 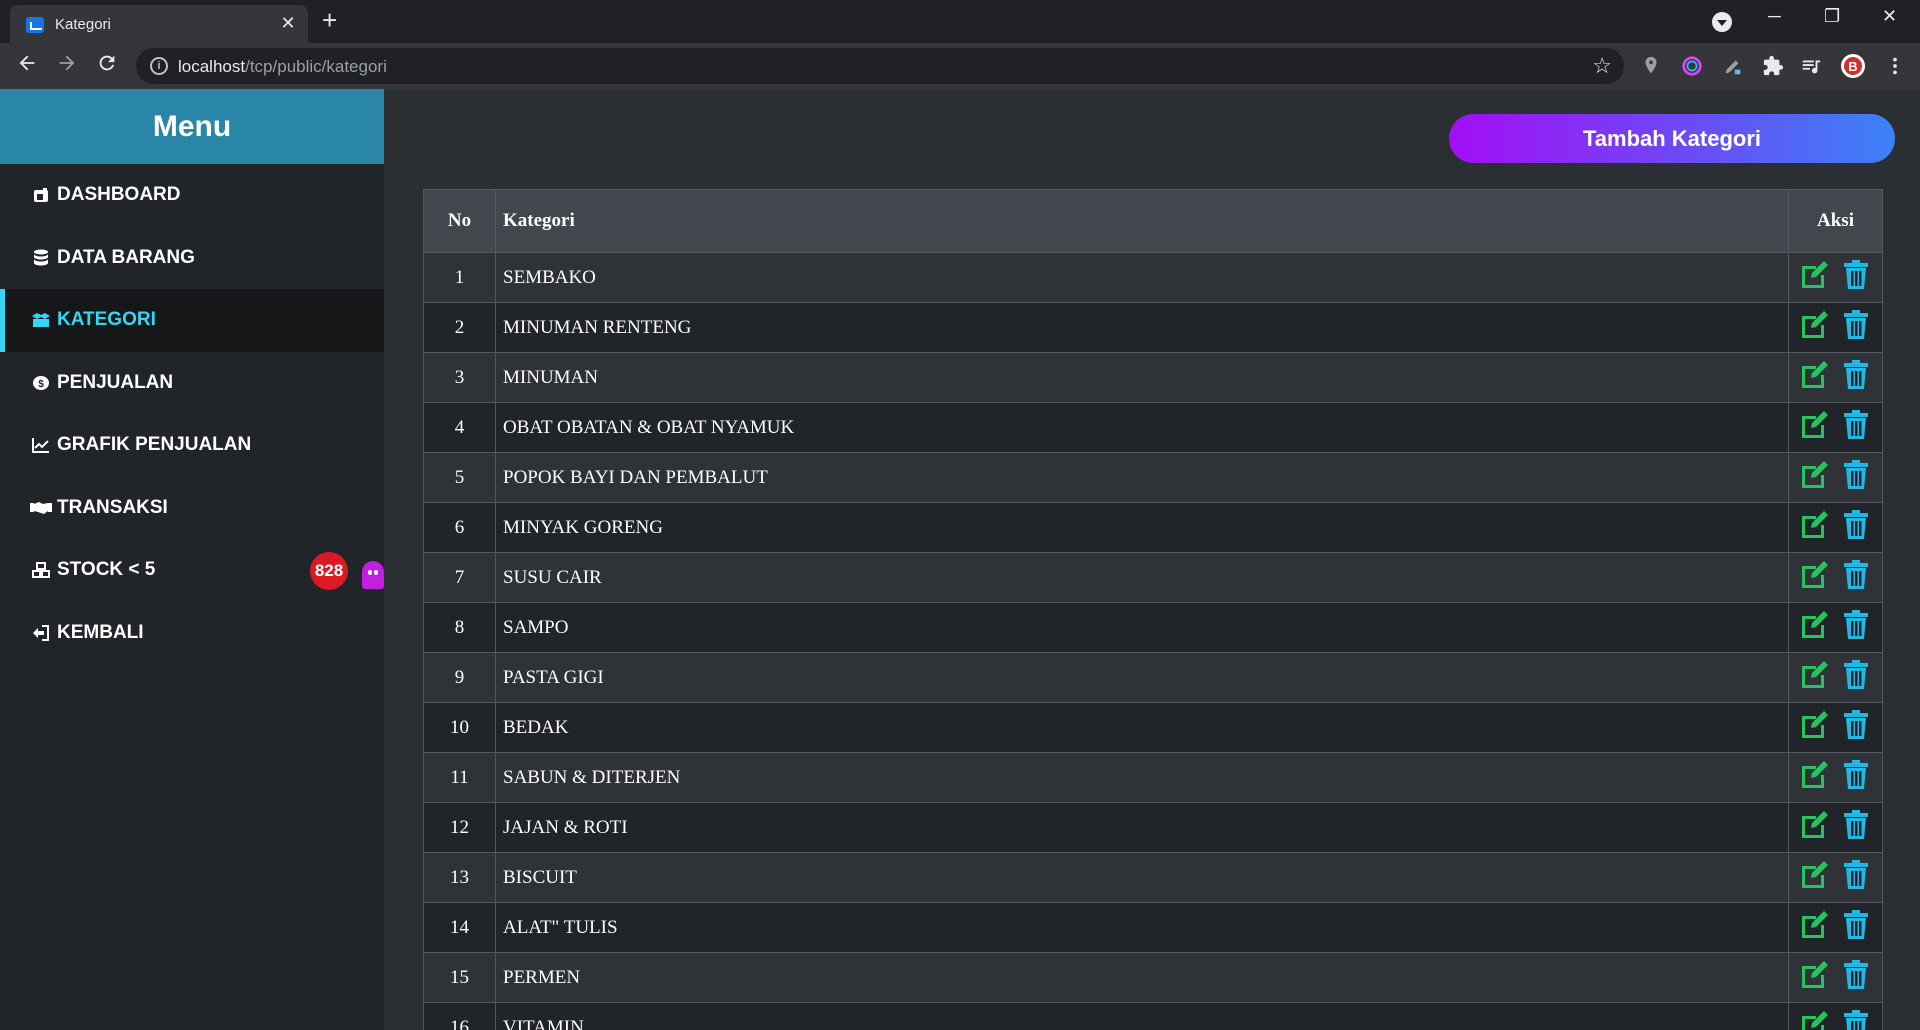 I want to click on column-header-no: No, so click(x=459, y=221).